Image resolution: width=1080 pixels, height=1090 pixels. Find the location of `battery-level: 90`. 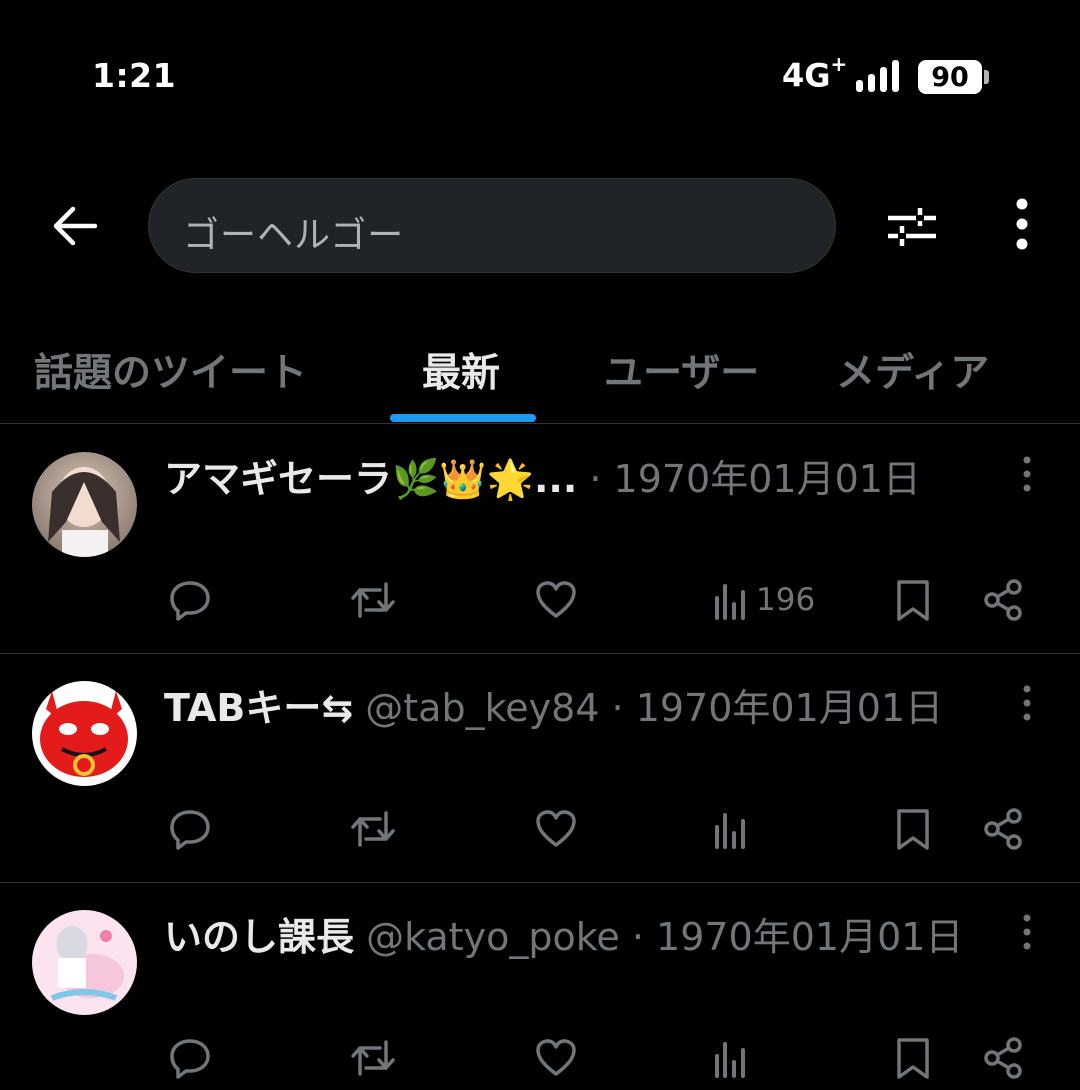

battery-level: 90 is located at coordinates (950, 77).